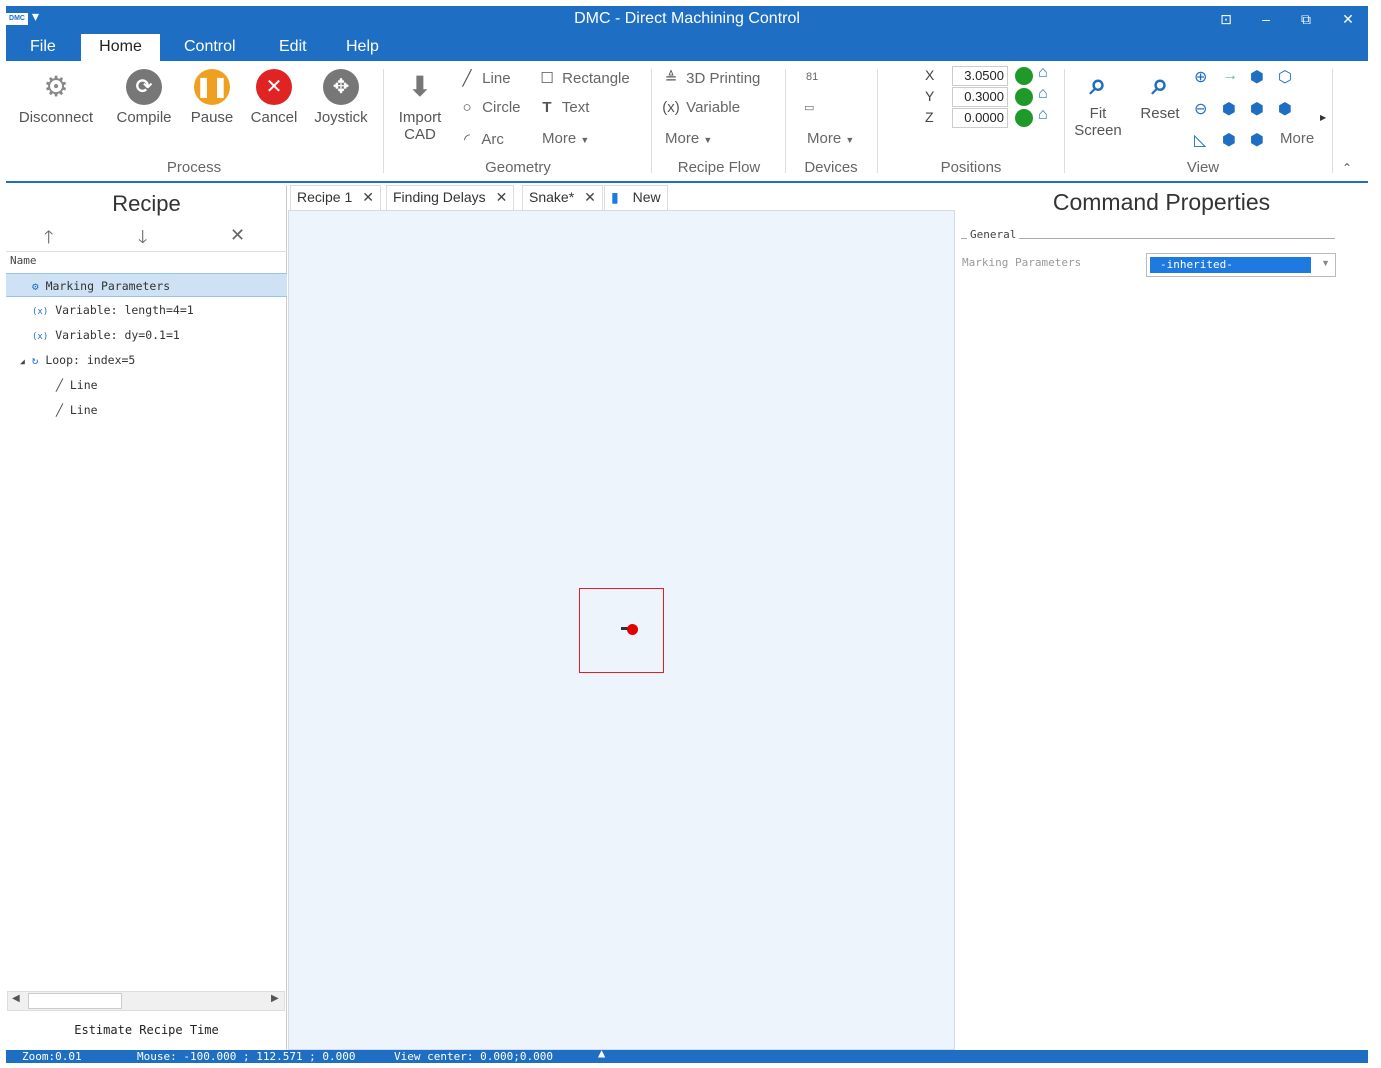 The height and width of the screenshot is (1068, 1381). I want to click on collapse-ribbon-icon: ⌃, so click(1347, 168).